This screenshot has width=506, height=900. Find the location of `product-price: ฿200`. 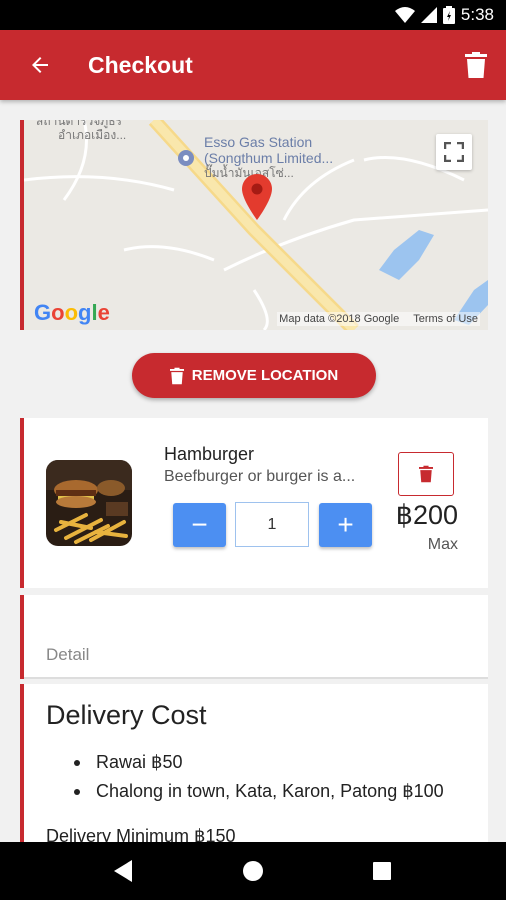

product-price: ฿200 is located at coordinates (426, 515).